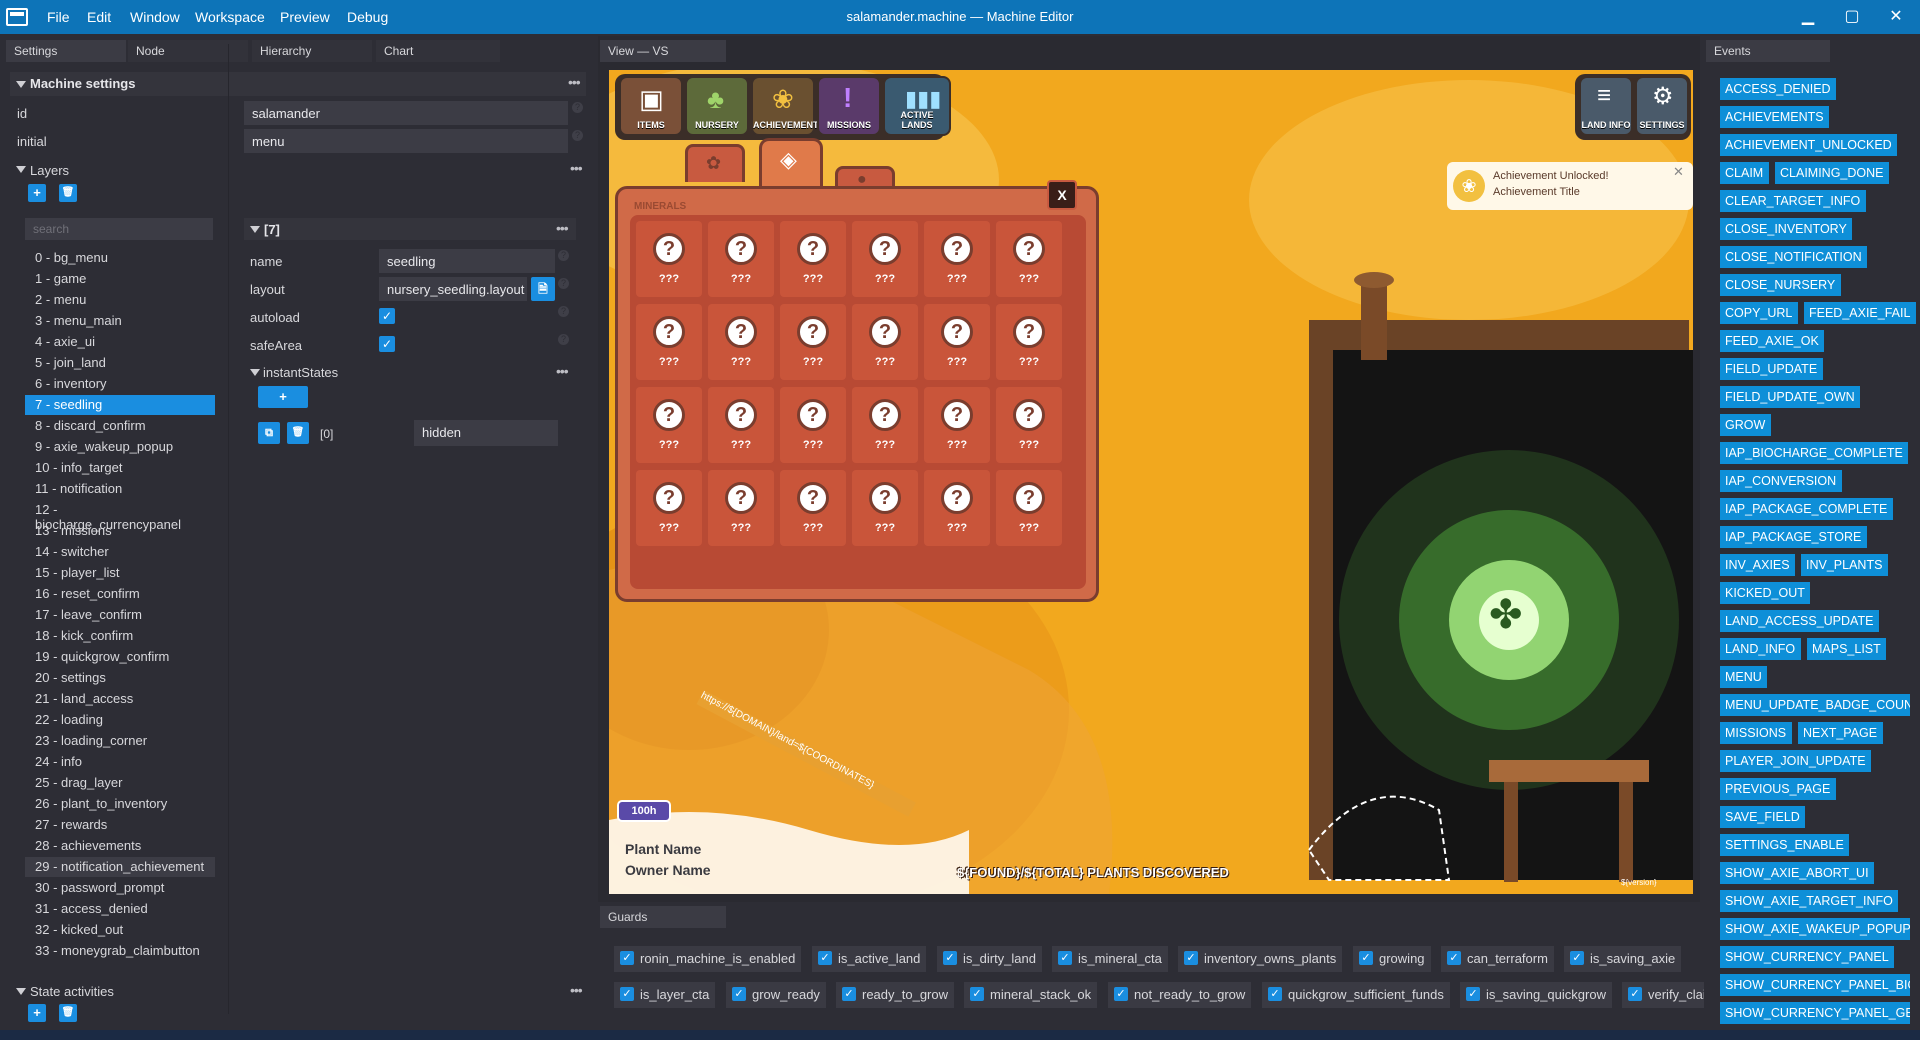  What do you see at coordinates (1852, 16) in the screenshot?
I see `maximize-icon: ▢` at bounding box center [1852, 16].